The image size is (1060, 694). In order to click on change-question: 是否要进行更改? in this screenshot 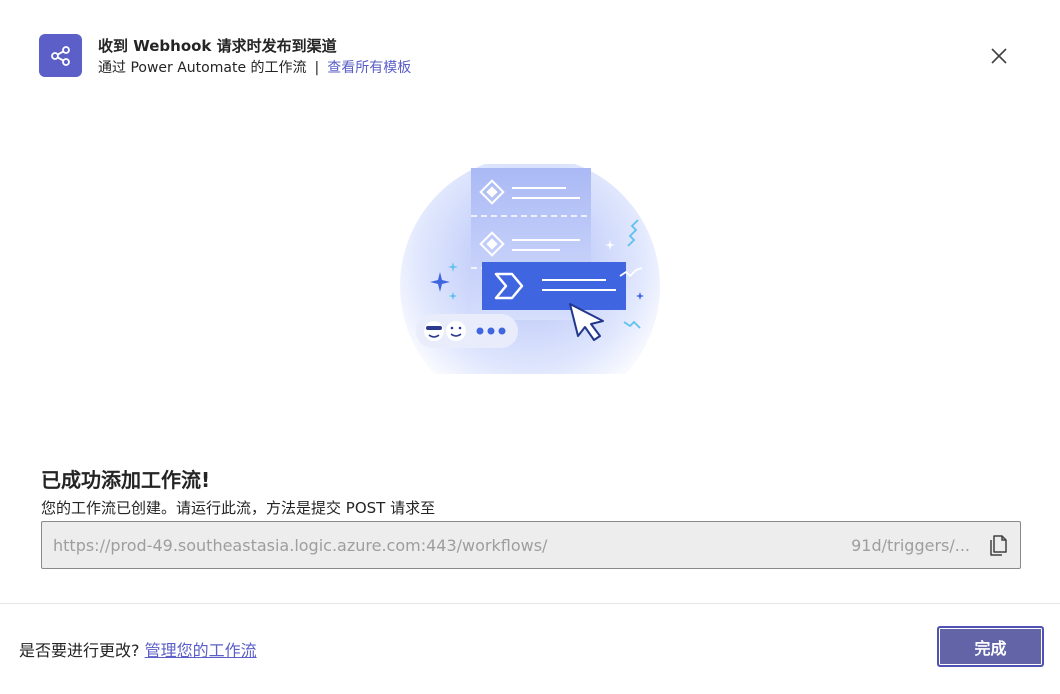, I will do `click(79, 650)`.